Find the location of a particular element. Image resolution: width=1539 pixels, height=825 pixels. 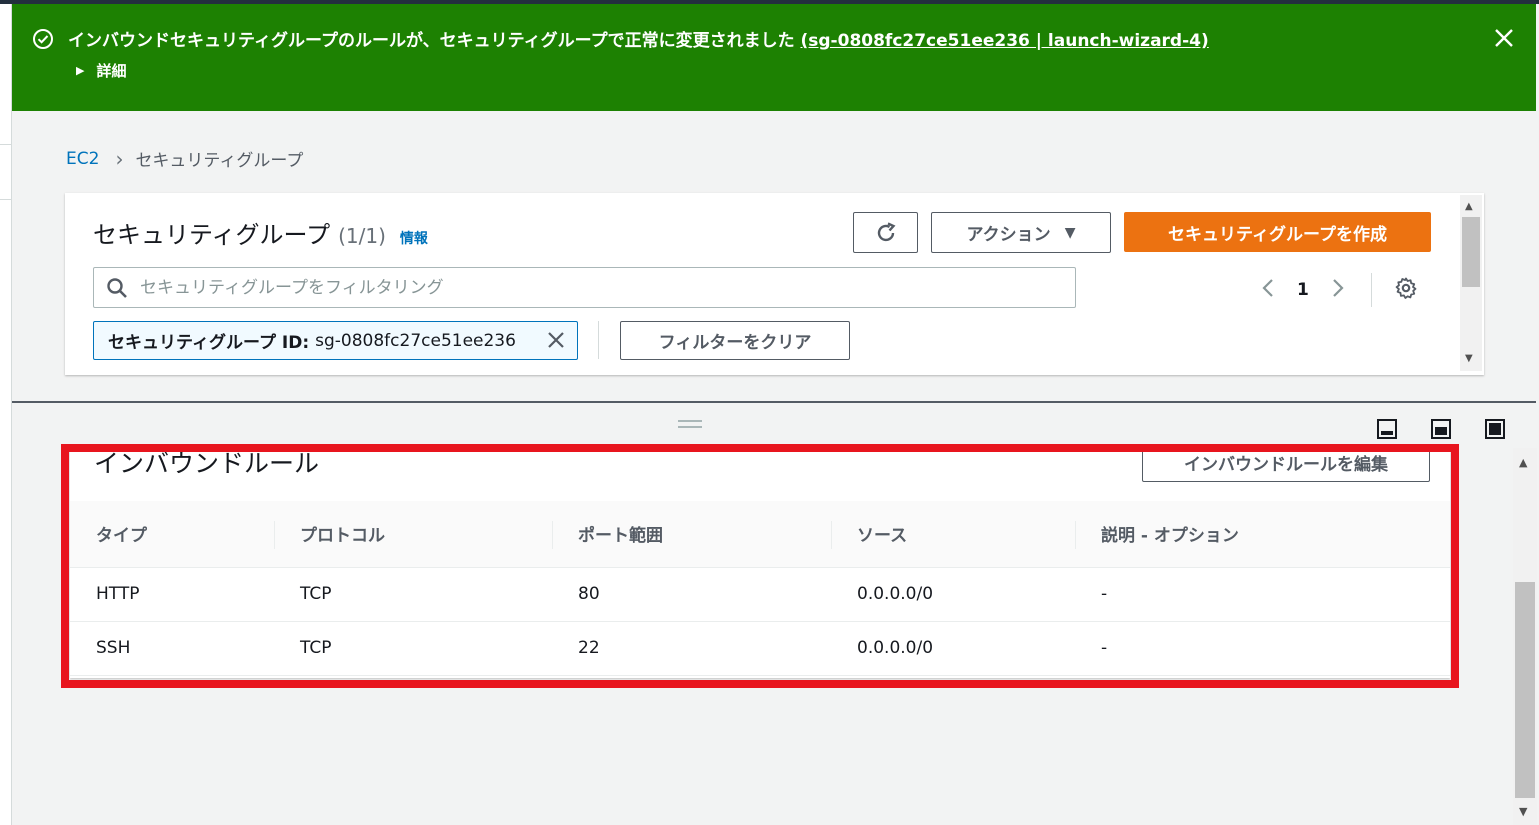

resize-handle is located at coordinates (690, 424).